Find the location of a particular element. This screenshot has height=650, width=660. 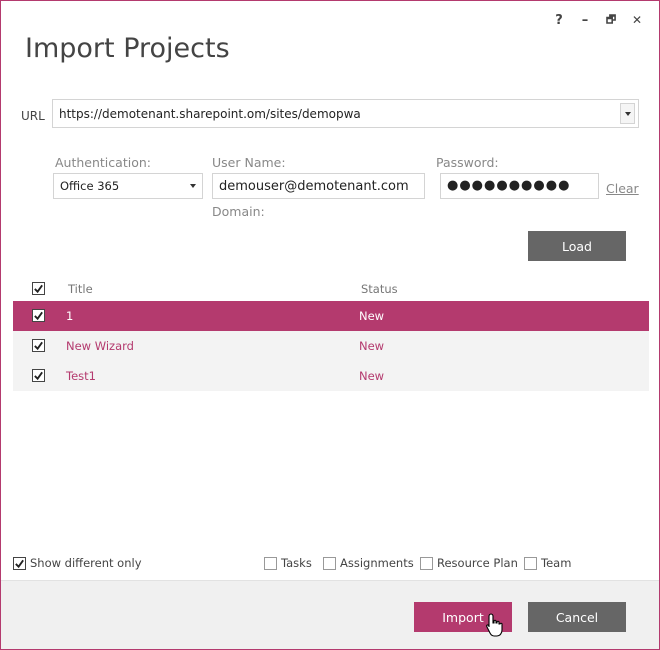

row-title: New Wizard is located at coordinates (100, 346).